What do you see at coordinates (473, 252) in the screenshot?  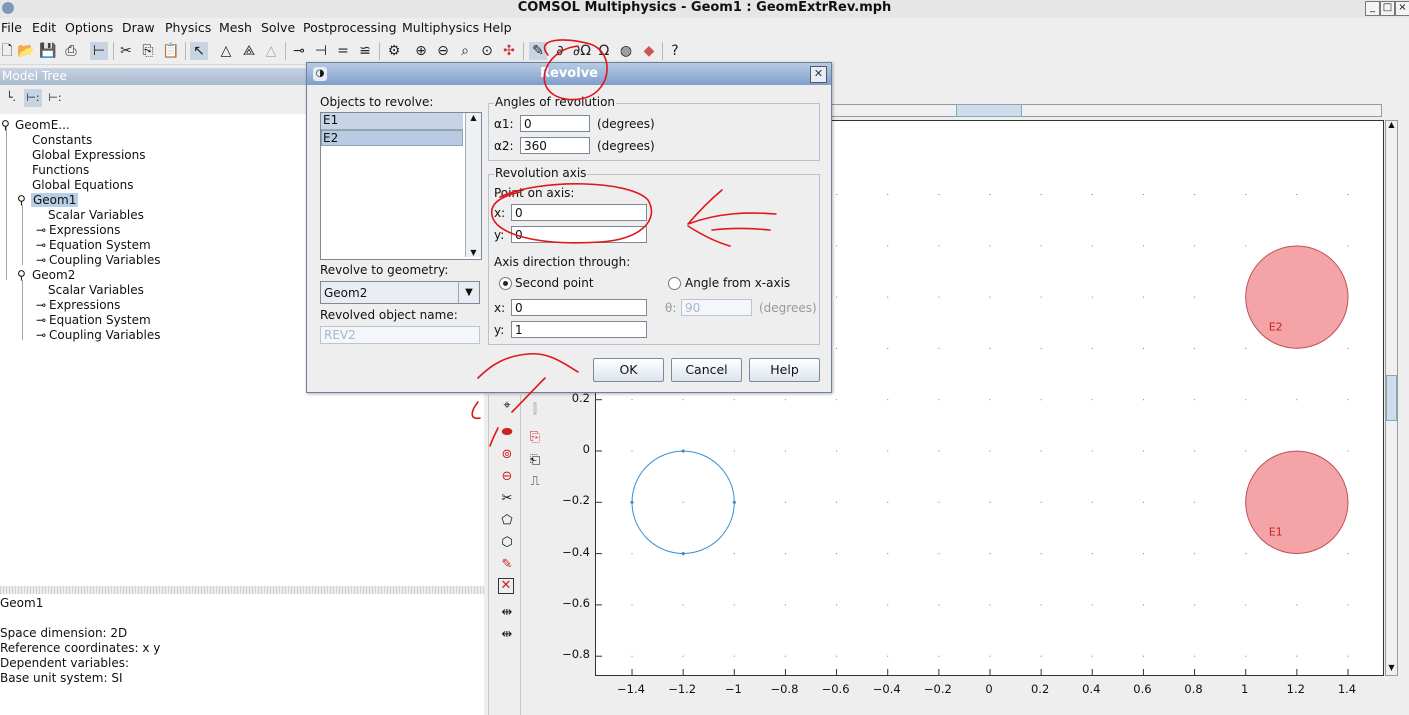 I see `scroll-down-icon: ▼` at bounding box center [473, 252].